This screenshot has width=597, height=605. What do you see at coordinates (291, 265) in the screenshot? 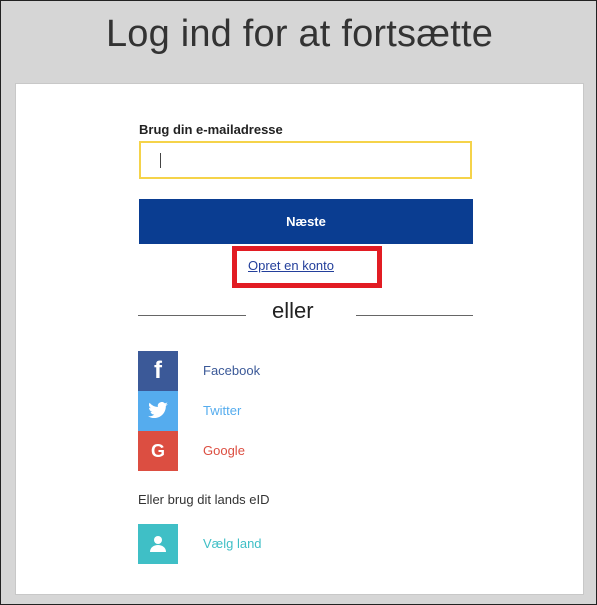
I see `create-account-link: Opret en konto` at bounding box center [291, 265].